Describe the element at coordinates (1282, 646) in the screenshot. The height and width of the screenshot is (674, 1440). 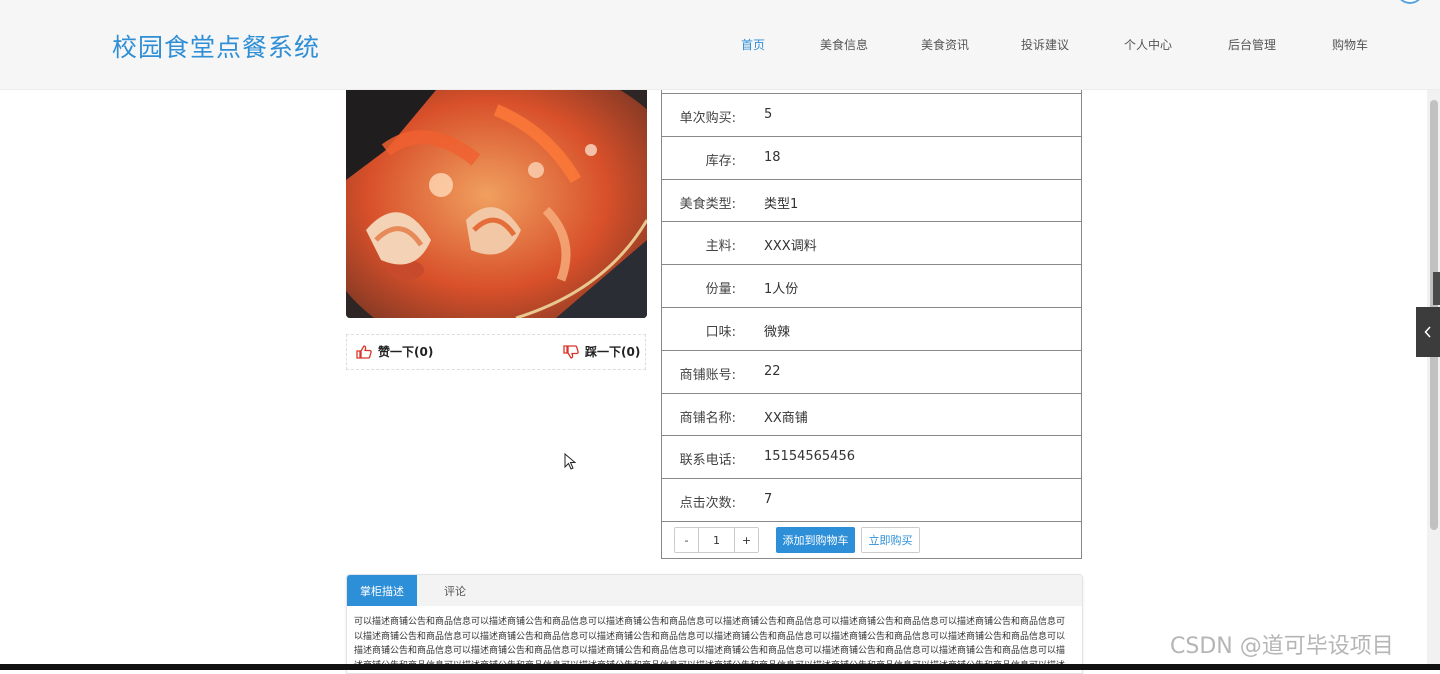
I see `watermark: CSDN @道可毕设项目` at that location.